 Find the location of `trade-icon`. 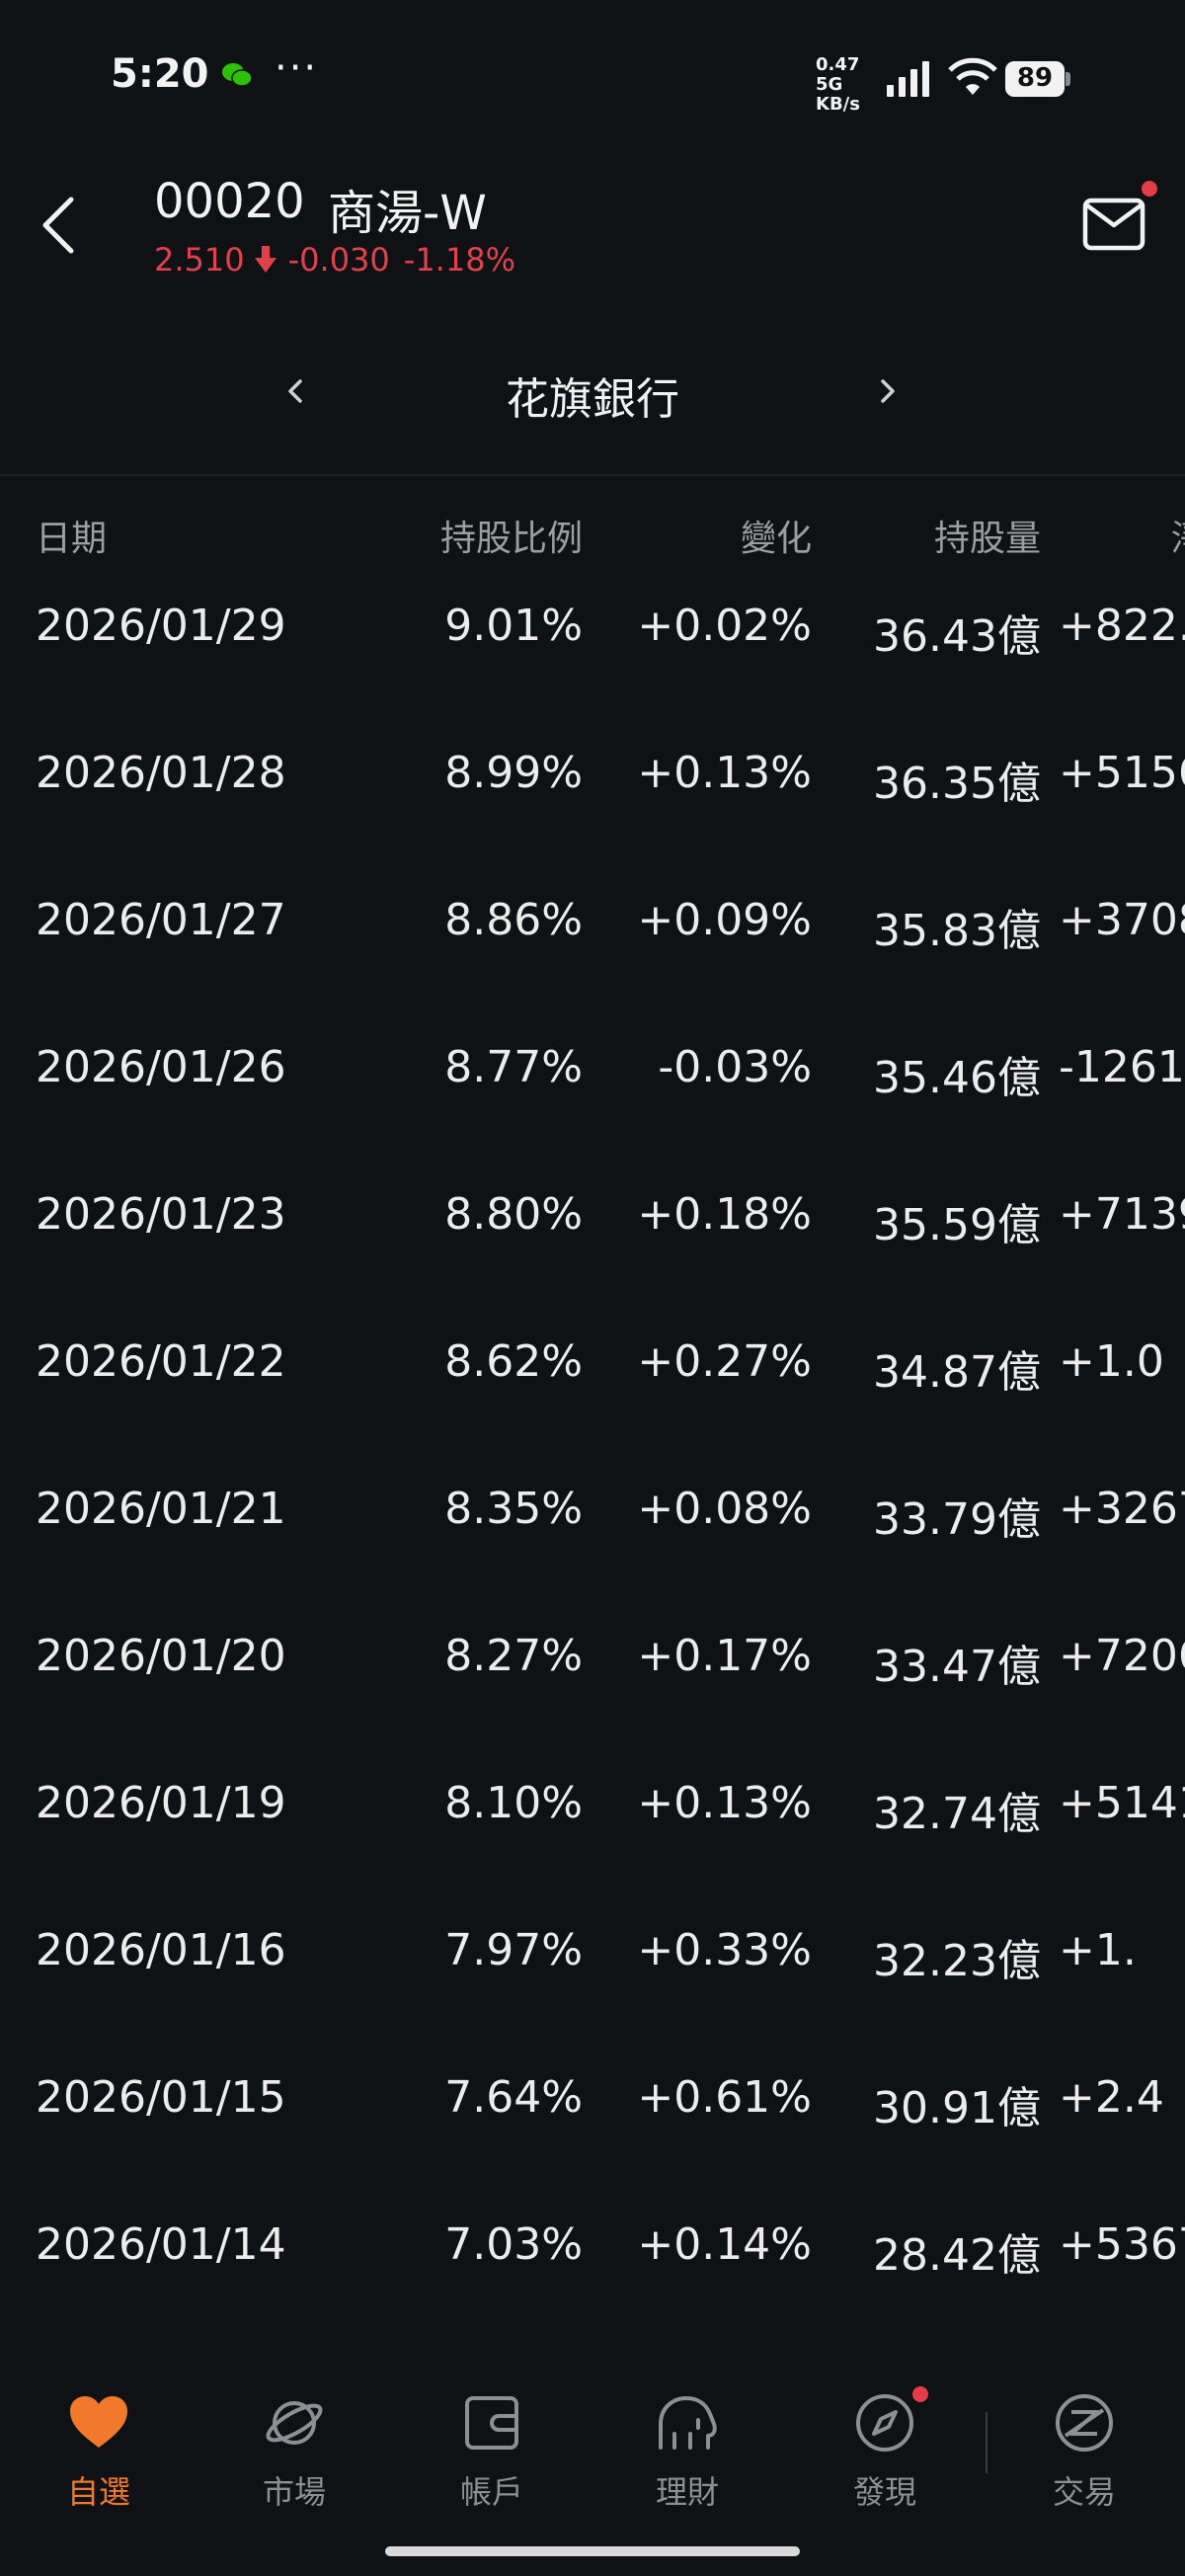

trade-icon is located at coordinates (1084, 2423).